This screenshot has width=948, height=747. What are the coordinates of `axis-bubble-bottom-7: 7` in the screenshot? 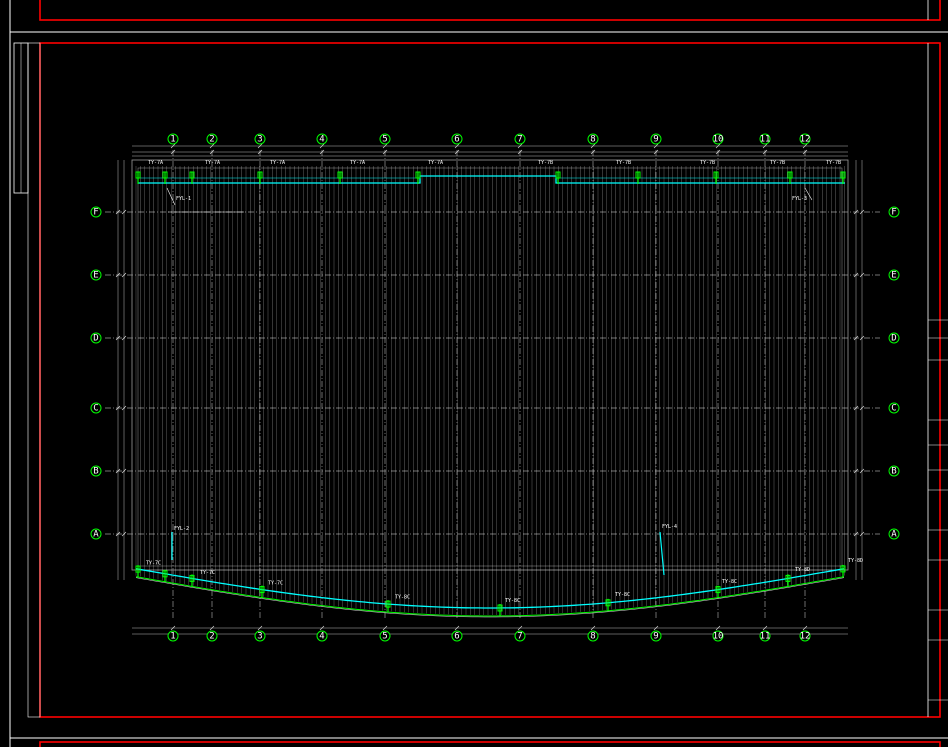 It's located at (520, 636).